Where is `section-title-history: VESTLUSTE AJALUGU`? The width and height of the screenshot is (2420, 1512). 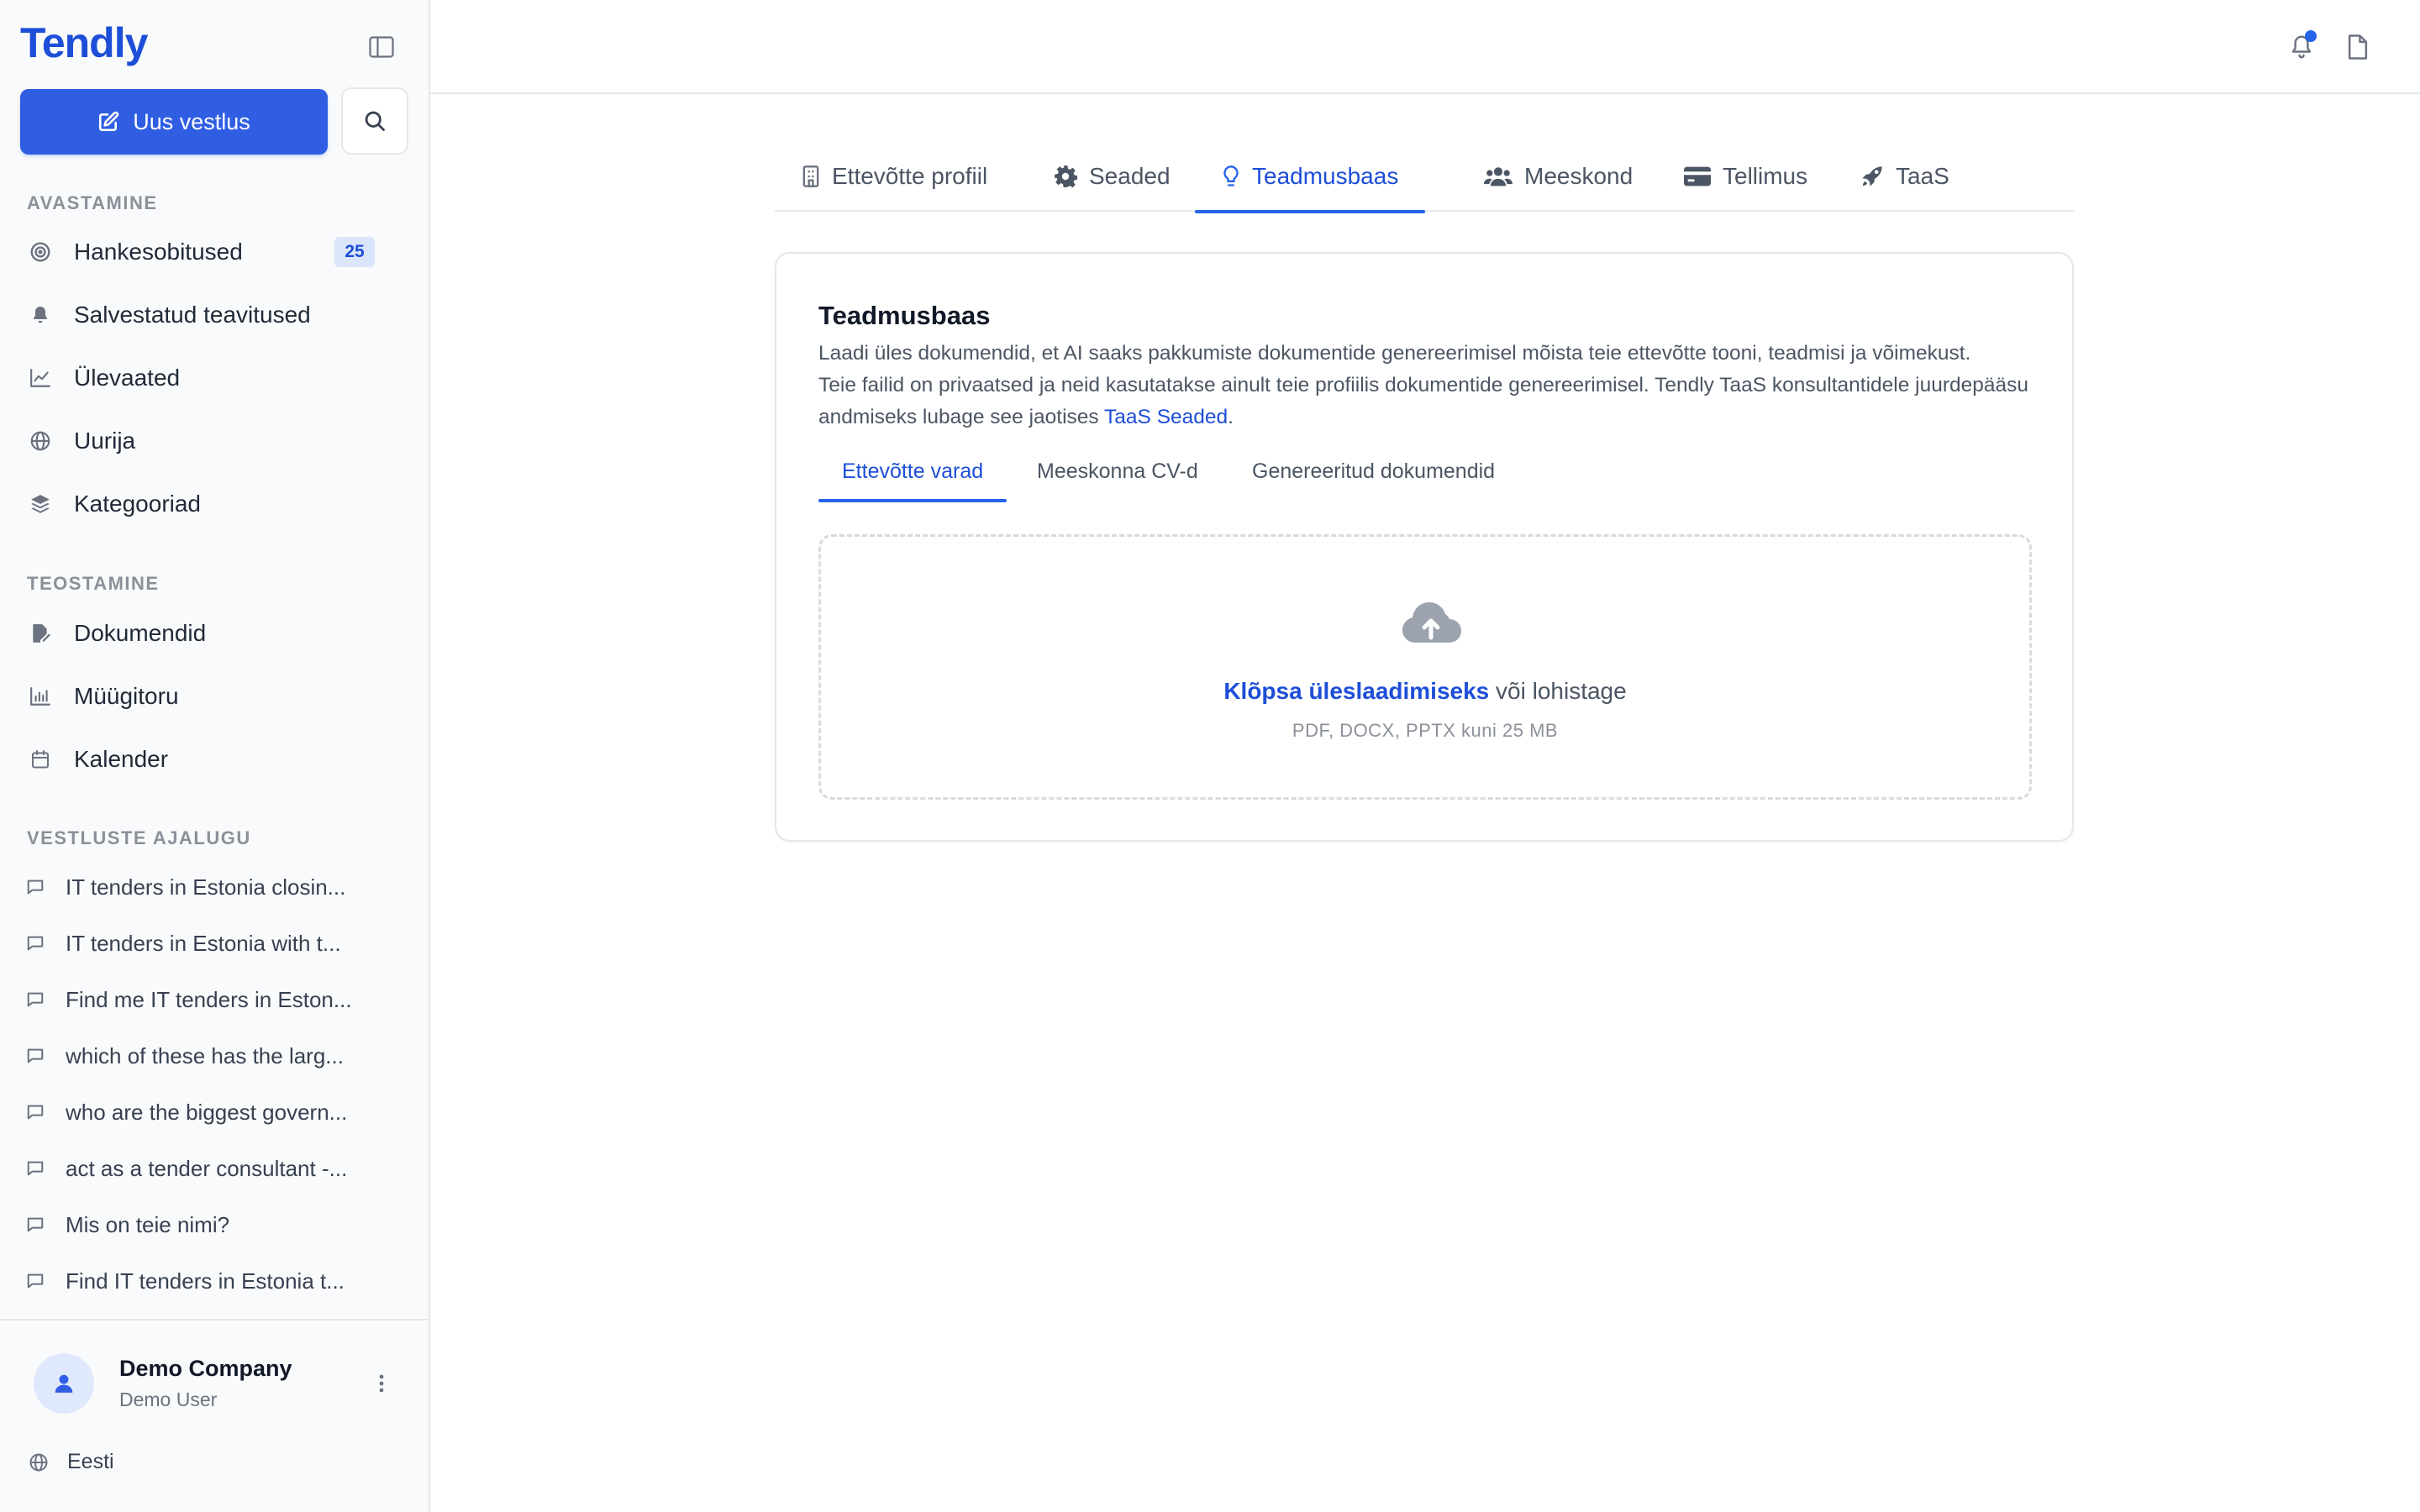
section-title-history: VESTLUSTE AJALUGU is located at coordinates (139, 837).